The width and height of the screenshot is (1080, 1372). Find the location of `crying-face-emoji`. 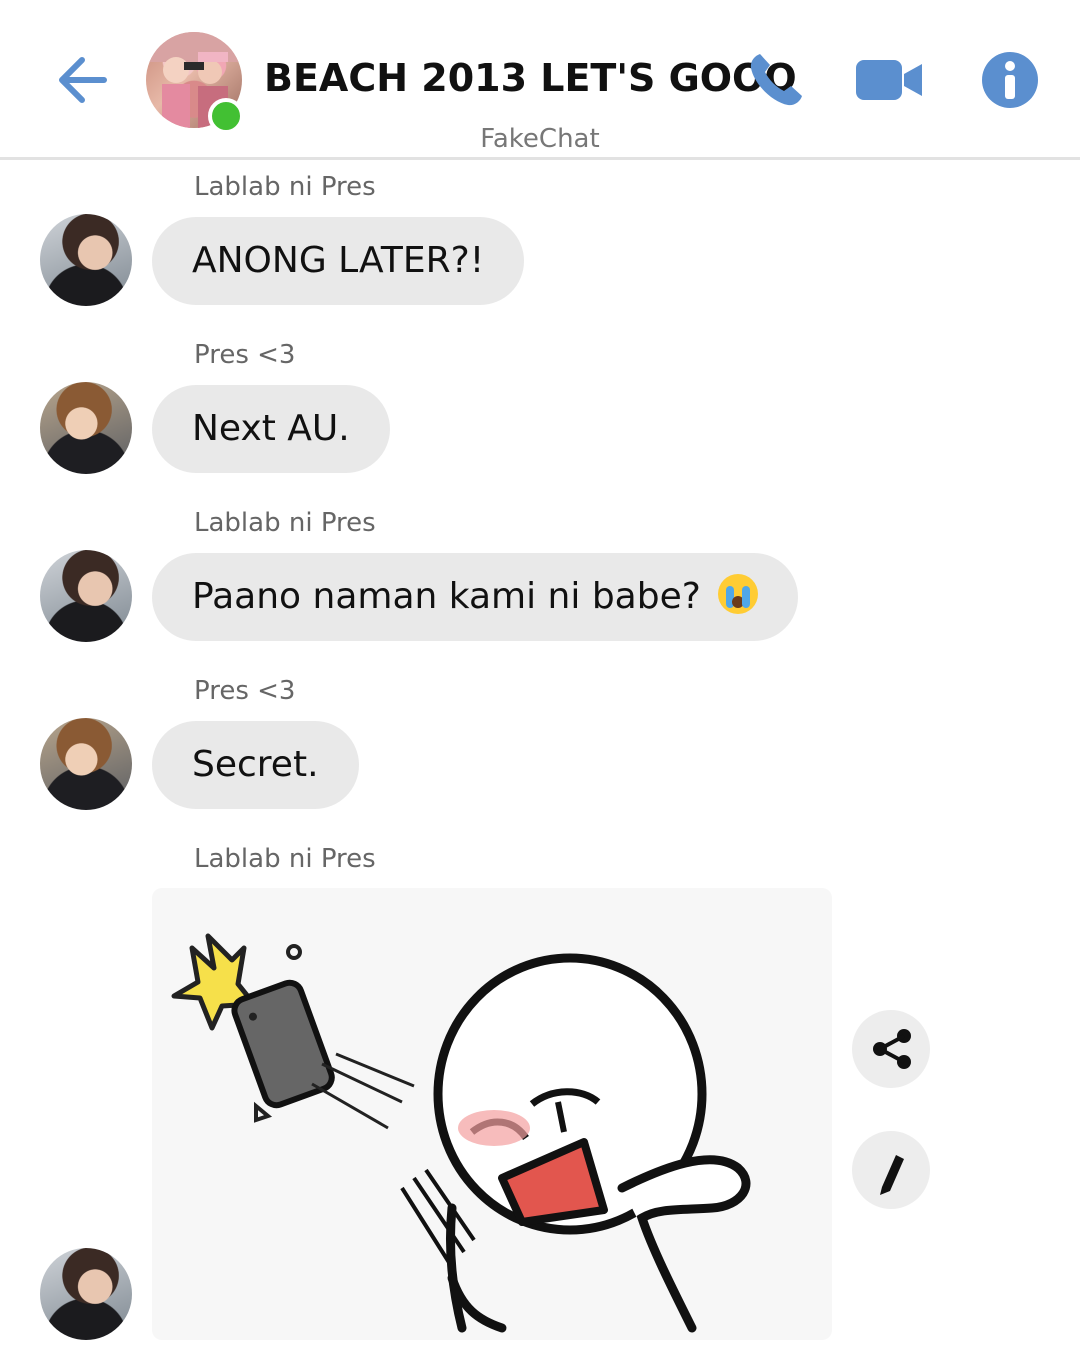

crying-face-emoji is located at coordinates (738, 594).